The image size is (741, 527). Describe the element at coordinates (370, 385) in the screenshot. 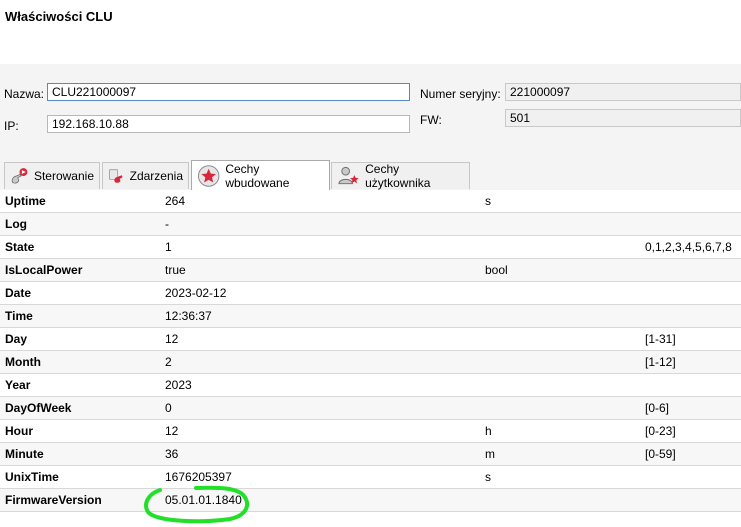

I see `table-row: Year 2023` at that location.